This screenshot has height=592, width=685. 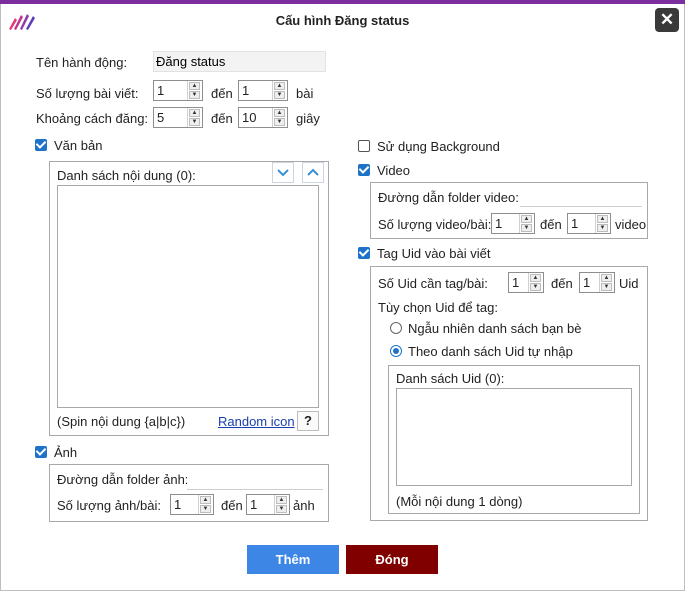 I want to click on interval-unit: giây, so click(x=308, y=118).